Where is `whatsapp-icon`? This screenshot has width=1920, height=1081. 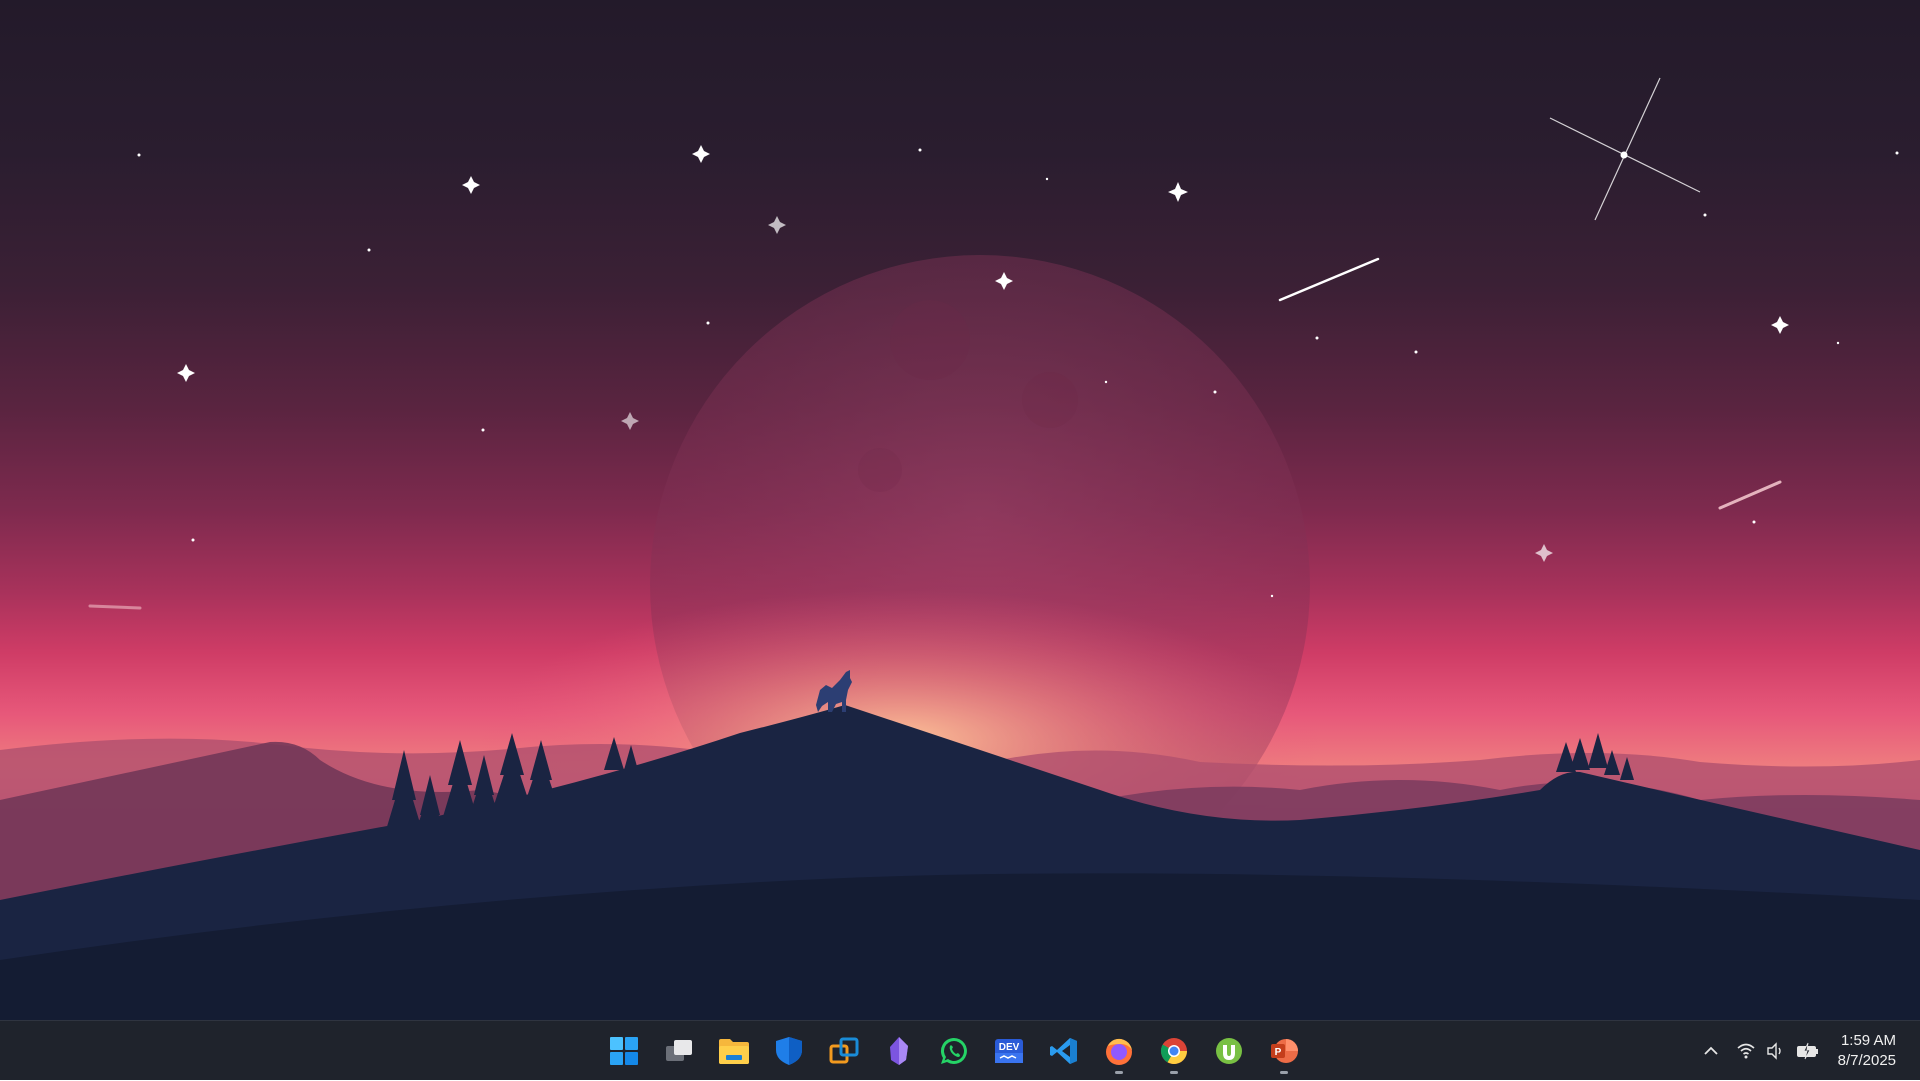 whatsapp-icon is located at coordinates (953, 1050).